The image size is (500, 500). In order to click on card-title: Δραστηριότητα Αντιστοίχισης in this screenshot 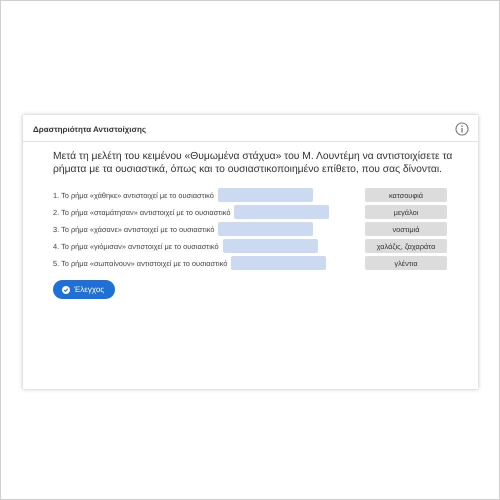, I will do `click(89, 129)`.